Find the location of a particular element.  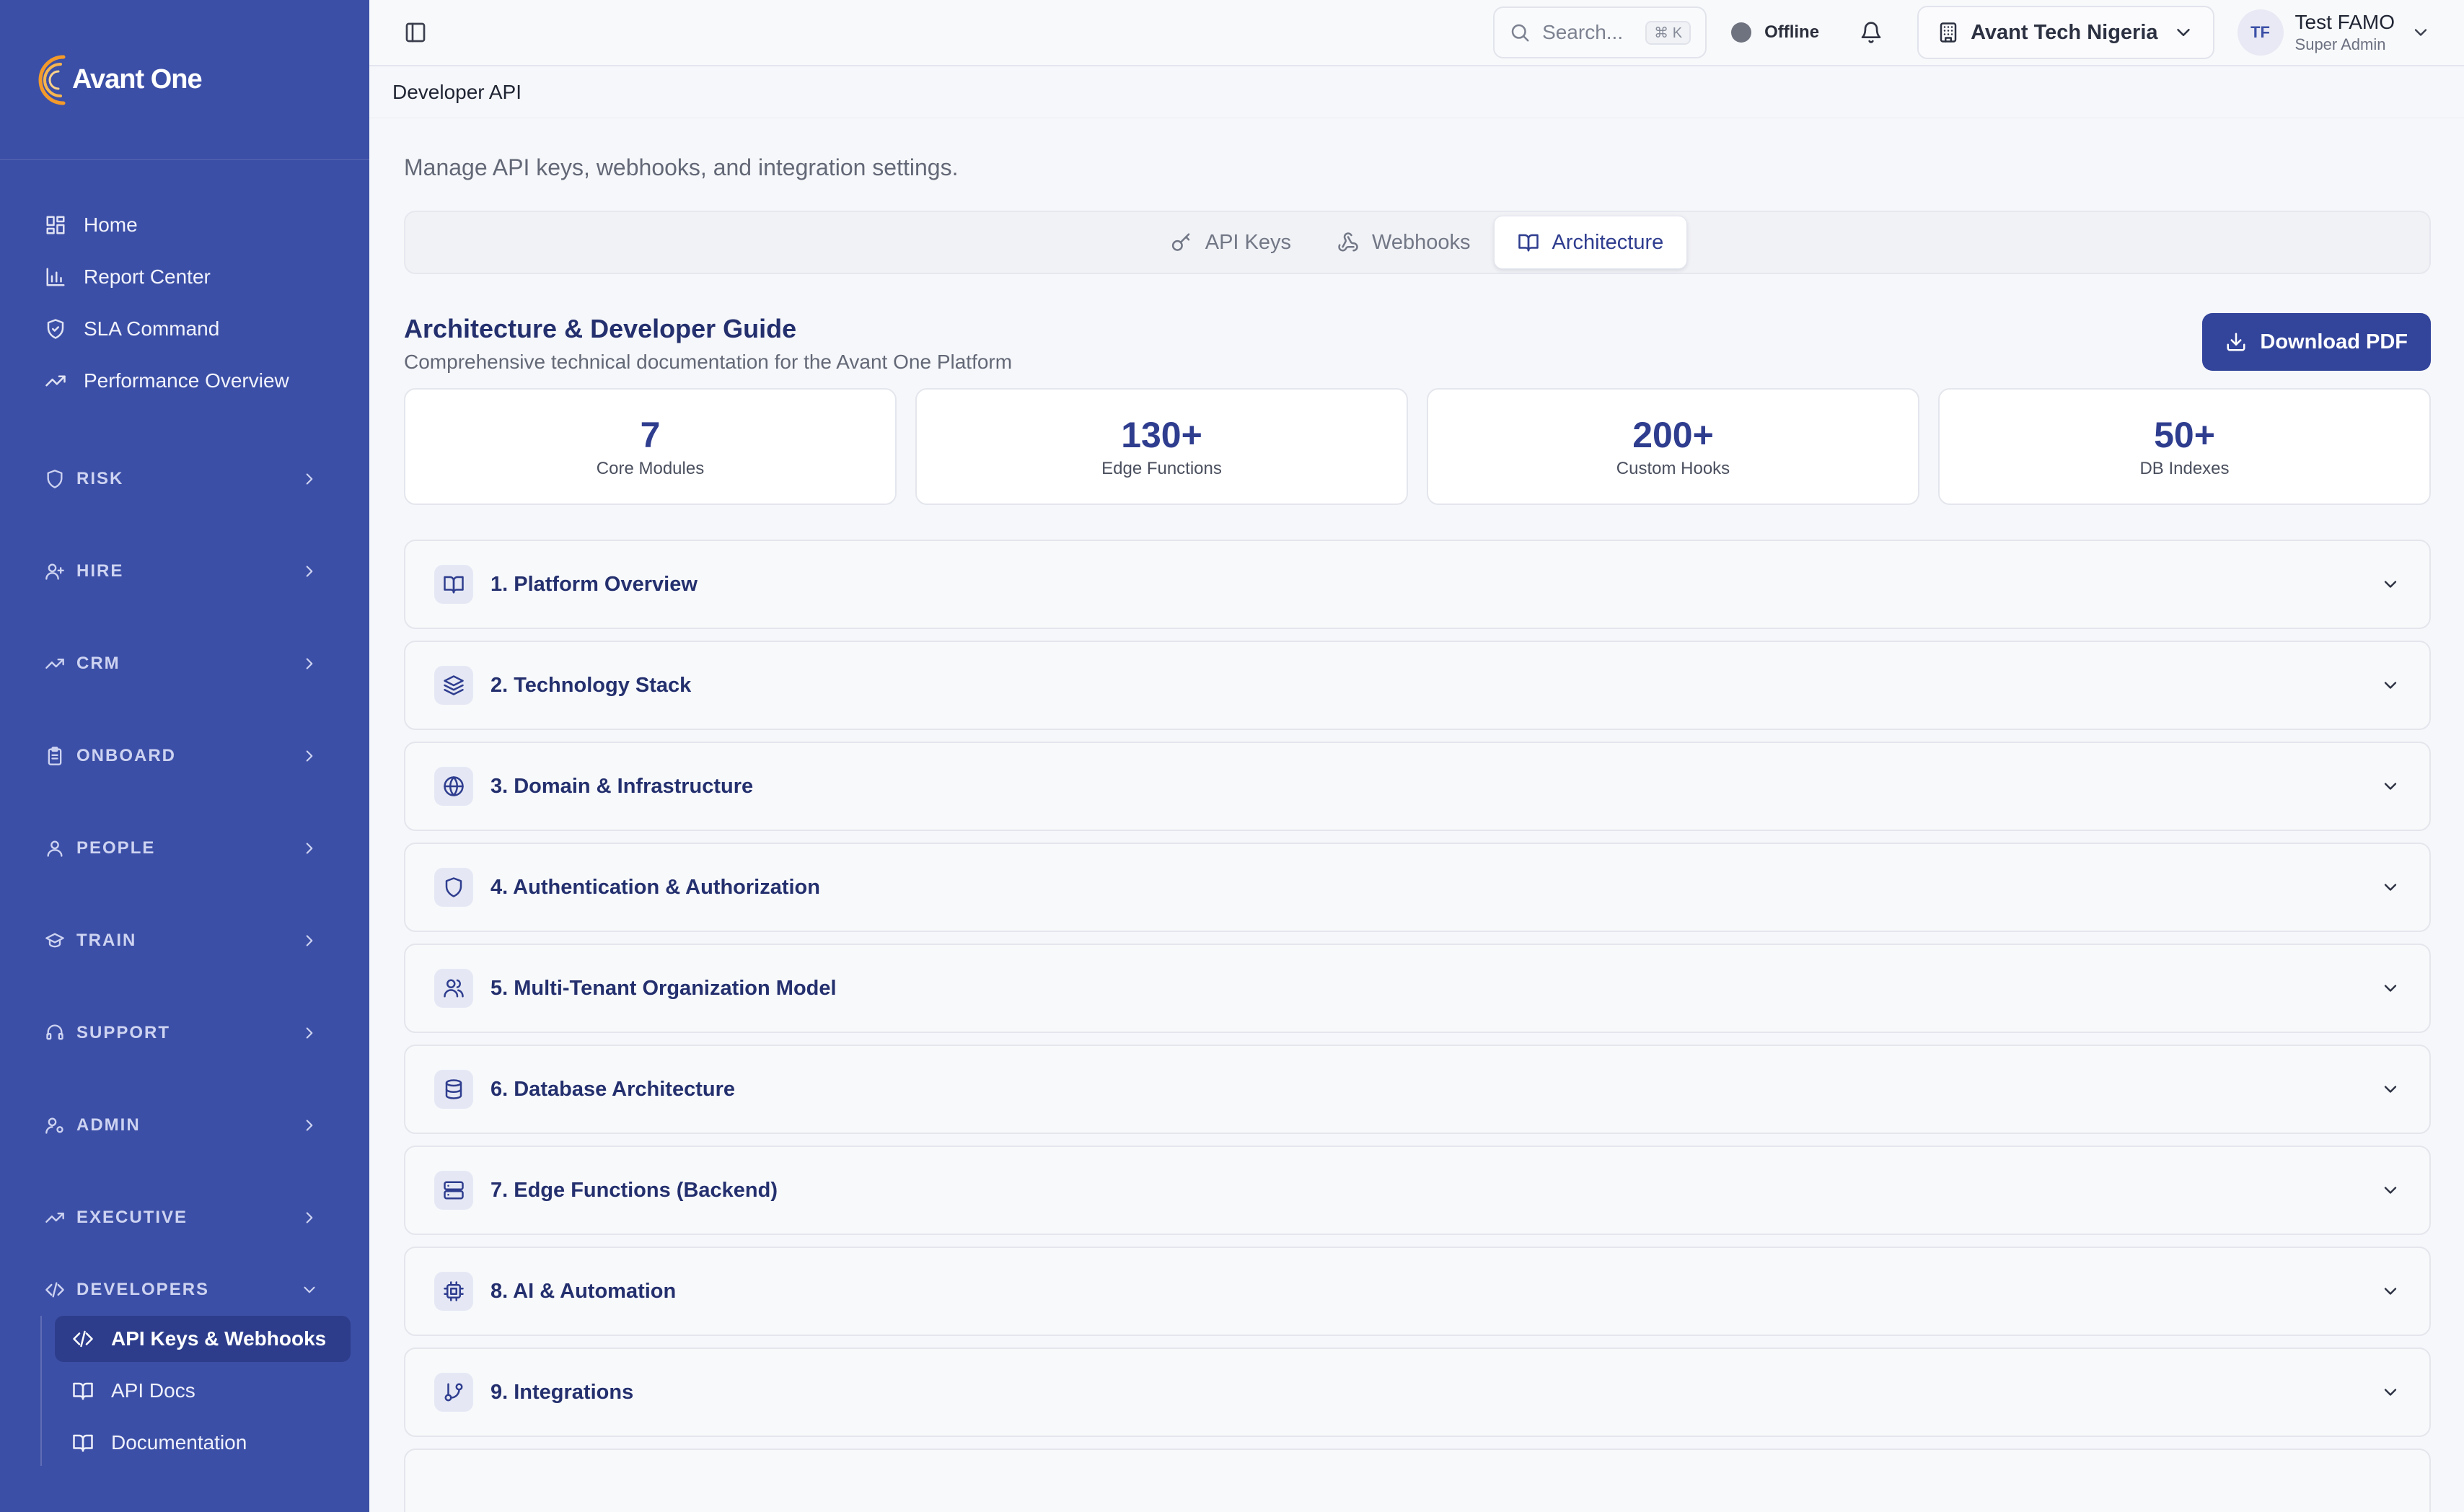

sidebar-item-documentation: Documentation is located at coordinates (203, 1443).